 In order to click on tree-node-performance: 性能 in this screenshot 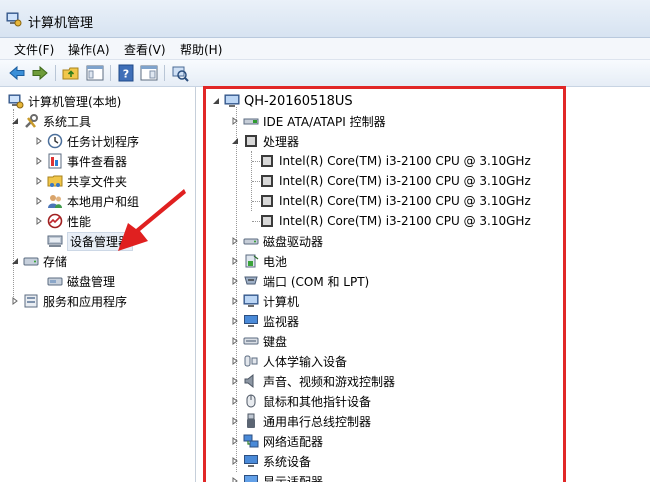, I will do `click(62, 221)`.